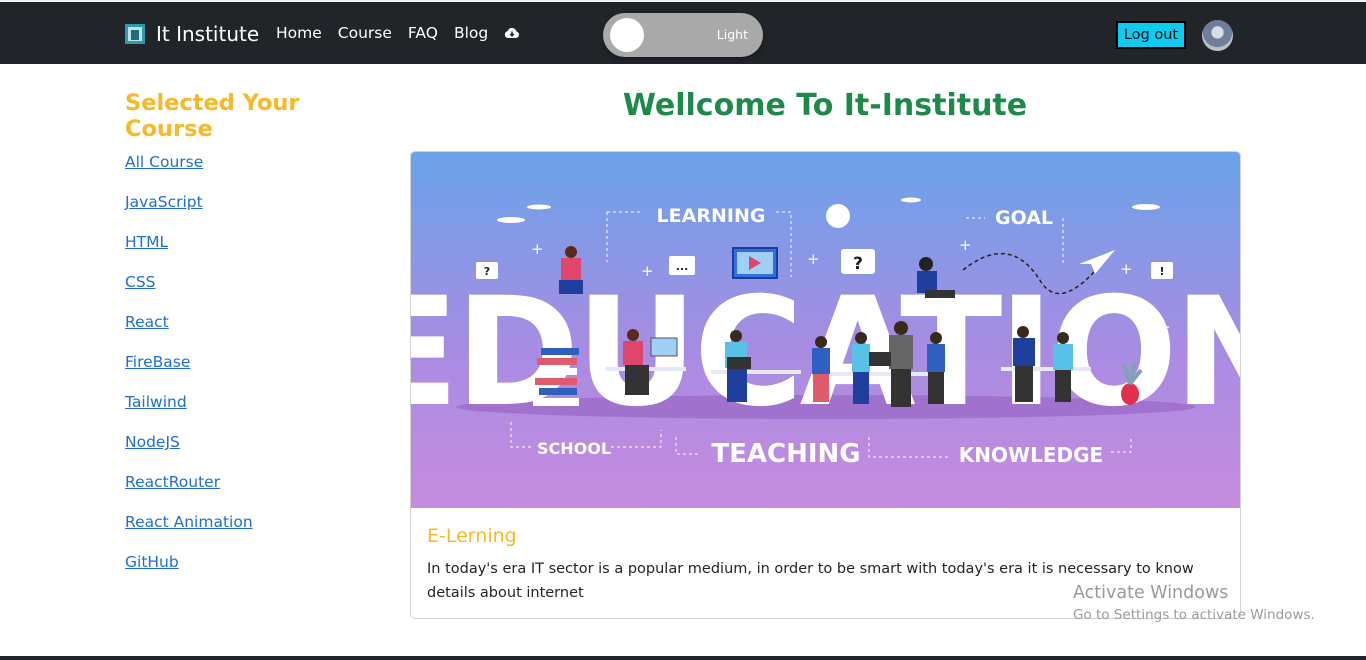 This screenshot has width=1366, height=660. I want to click on nav-blog-link: Blog, so click(471, 33).